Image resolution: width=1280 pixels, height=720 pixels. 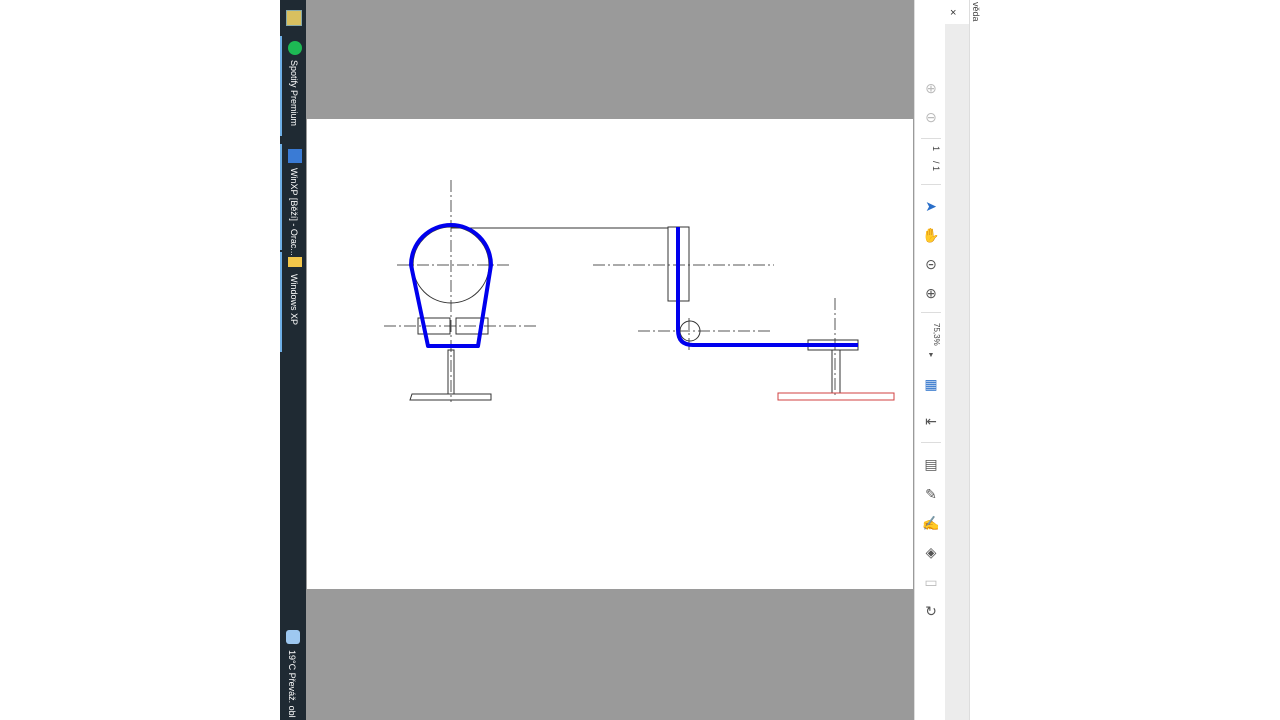 I want to click on zoom-level-dropdown: 75,3%, so click(x=931, y=334).